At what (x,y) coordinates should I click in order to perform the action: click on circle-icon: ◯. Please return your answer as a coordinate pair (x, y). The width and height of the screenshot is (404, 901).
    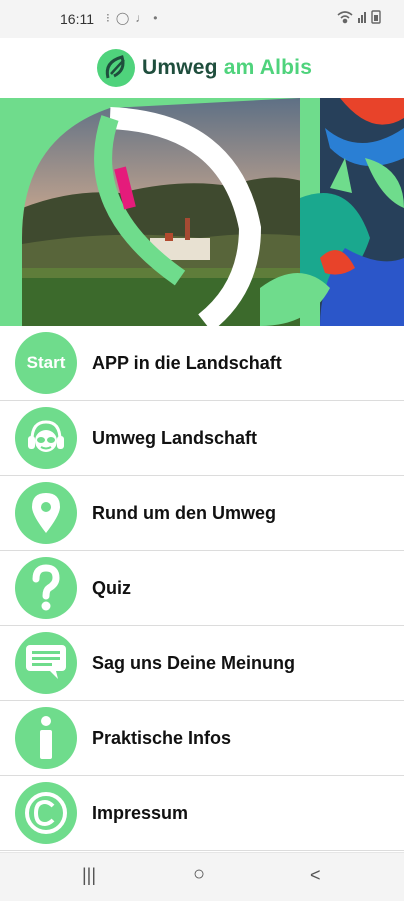
    Looking at the image, I should click on (125, 18).